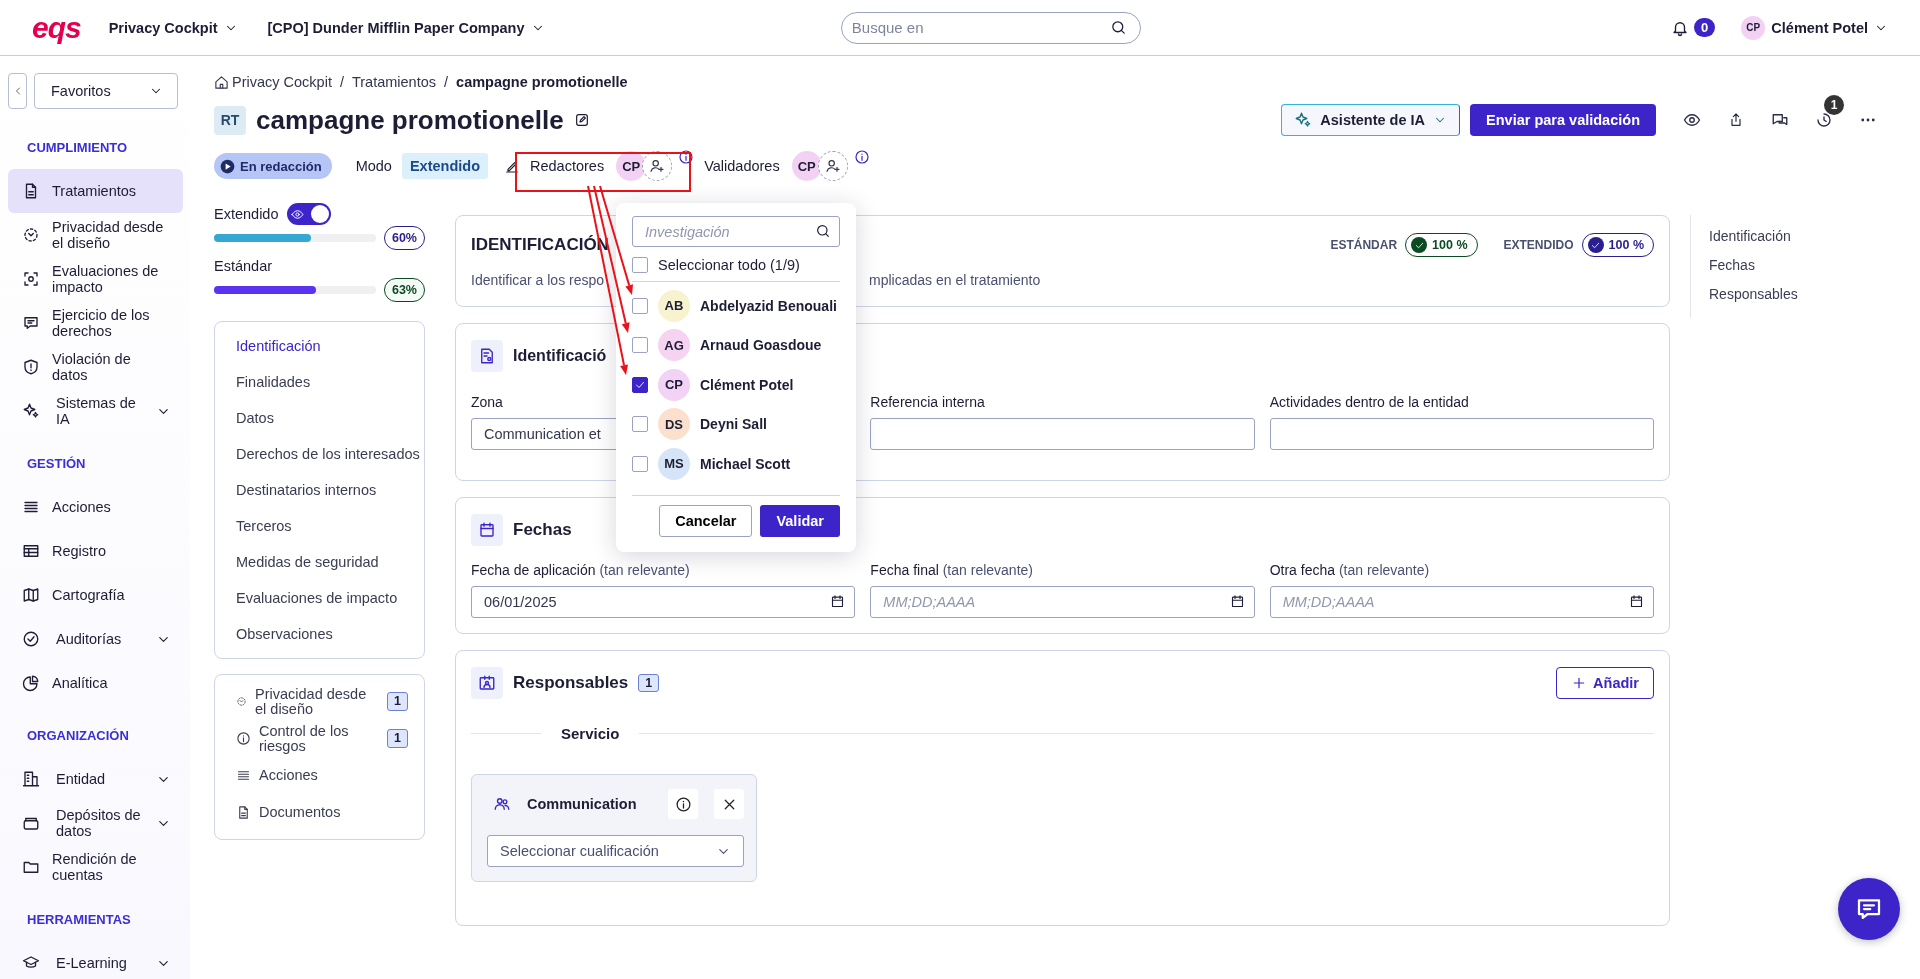 The height and width of the screenshot is (979, 1920). Describe the element at coordinates (95, 779) in the screenshot. I see `sidebar-item: Entidad` at that location.